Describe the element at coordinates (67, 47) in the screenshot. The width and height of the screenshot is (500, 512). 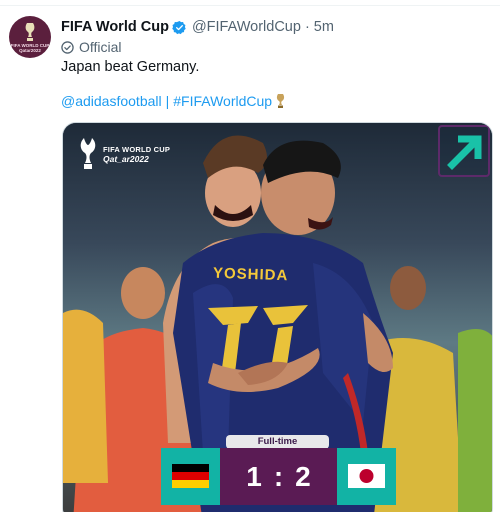
I see `official-check-icon` at that location.